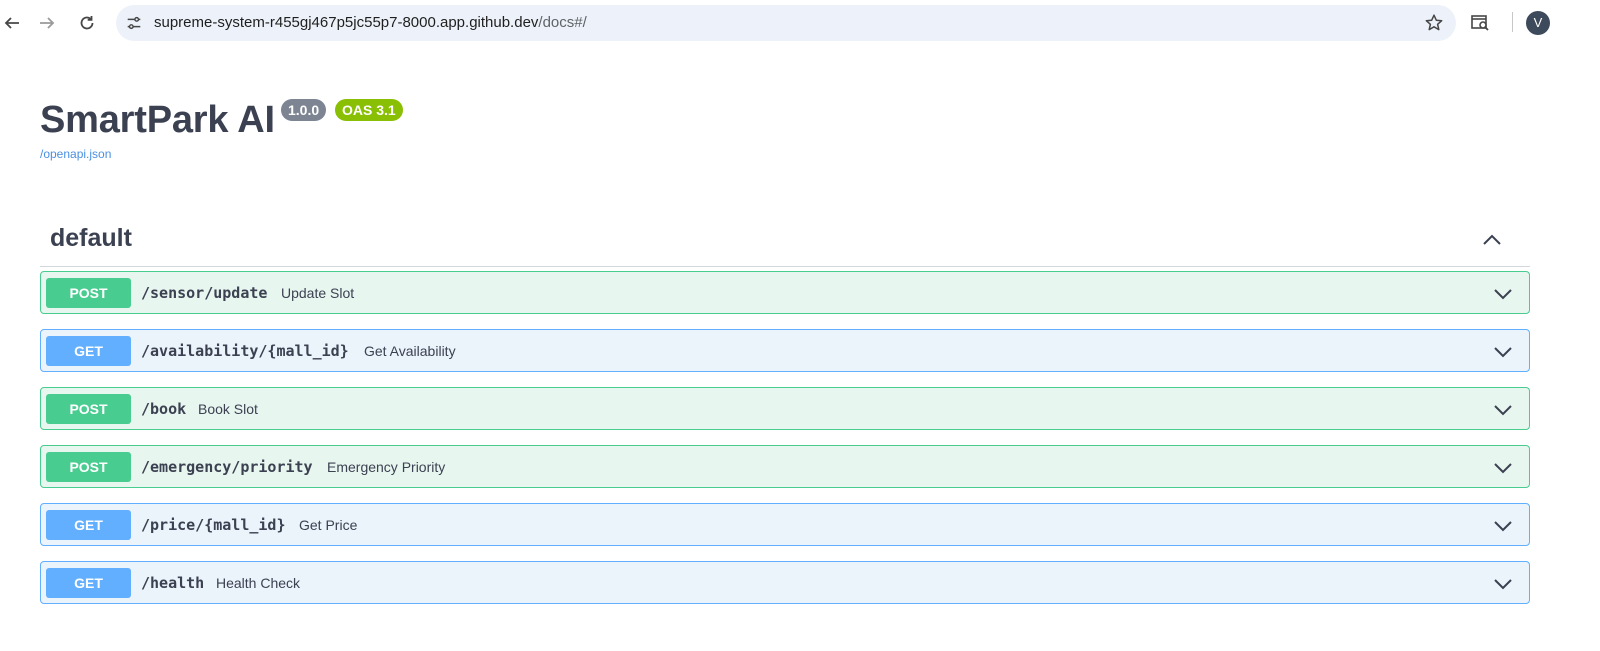  What do you see at coordinates (1538, 23) in the screenshot?
I see `profile-avatar: V` at bounding box center [1538, 23].